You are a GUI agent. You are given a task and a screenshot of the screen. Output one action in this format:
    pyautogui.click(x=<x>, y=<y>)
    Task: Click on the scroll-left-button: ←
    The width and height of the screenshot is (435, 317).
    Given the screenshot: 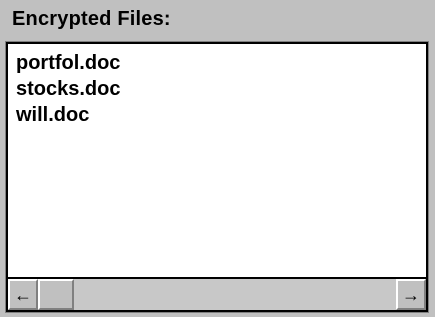 What is the action you would take?
    pyautogui.click(x=23, y=294)
    